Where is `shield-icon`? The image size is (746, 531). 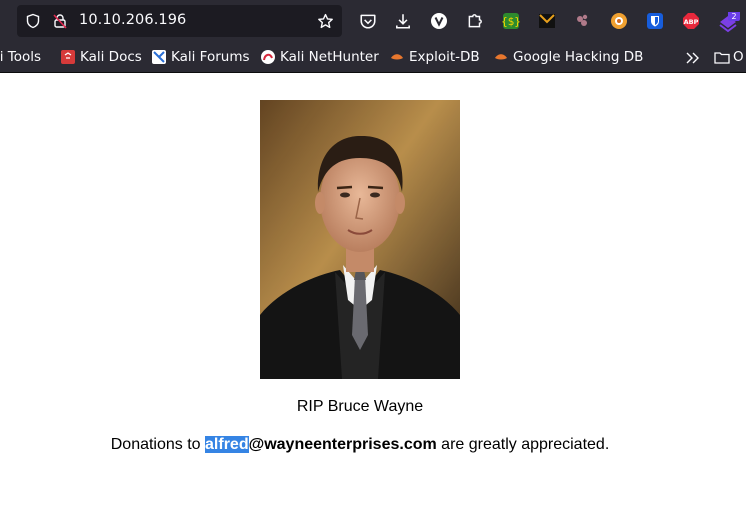
shield-icon is located at coordinates (33, 23).